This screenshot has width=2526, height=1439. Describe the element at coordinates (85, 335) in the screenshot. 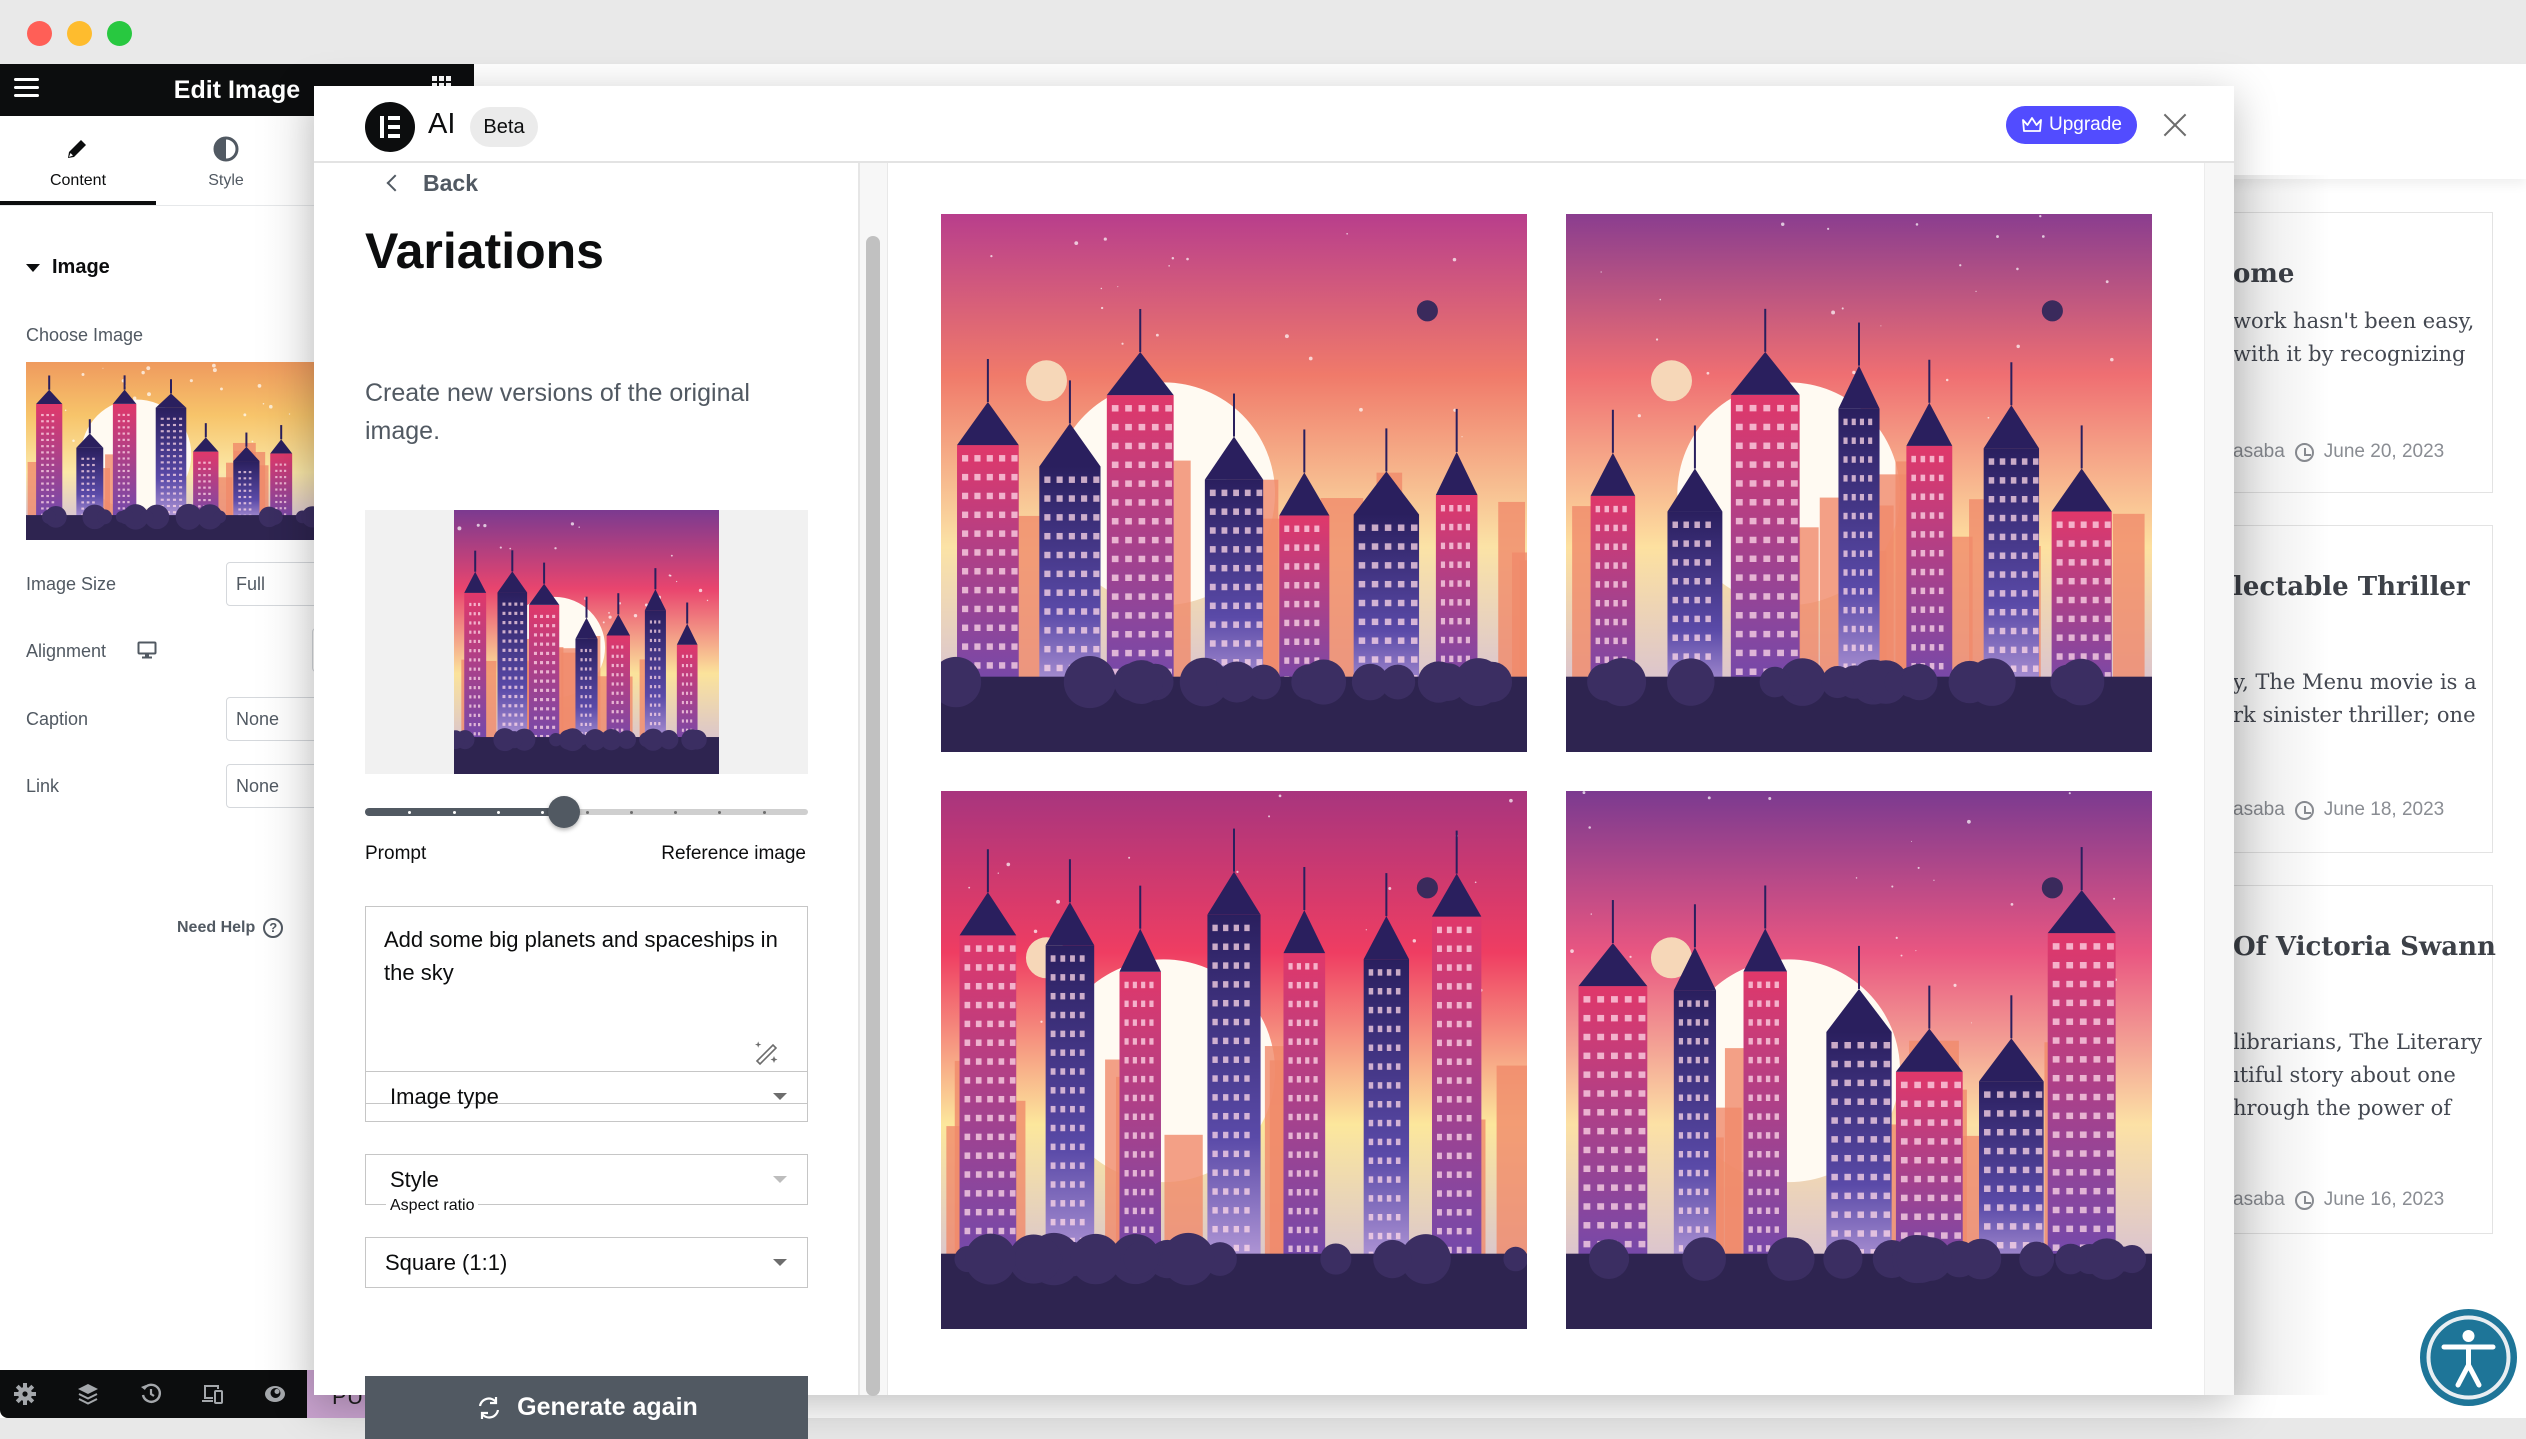

I see `choose-image-label: Choose Image` at that location.